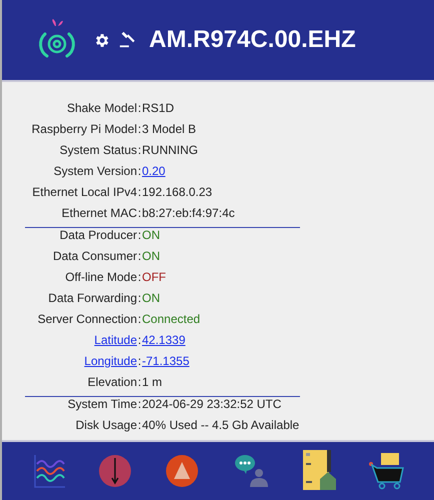 This screenshot has width=434, height=500. Describe the element at coordinates (102, 404) in the screenshot. I see `field-label: System Time` at that location.